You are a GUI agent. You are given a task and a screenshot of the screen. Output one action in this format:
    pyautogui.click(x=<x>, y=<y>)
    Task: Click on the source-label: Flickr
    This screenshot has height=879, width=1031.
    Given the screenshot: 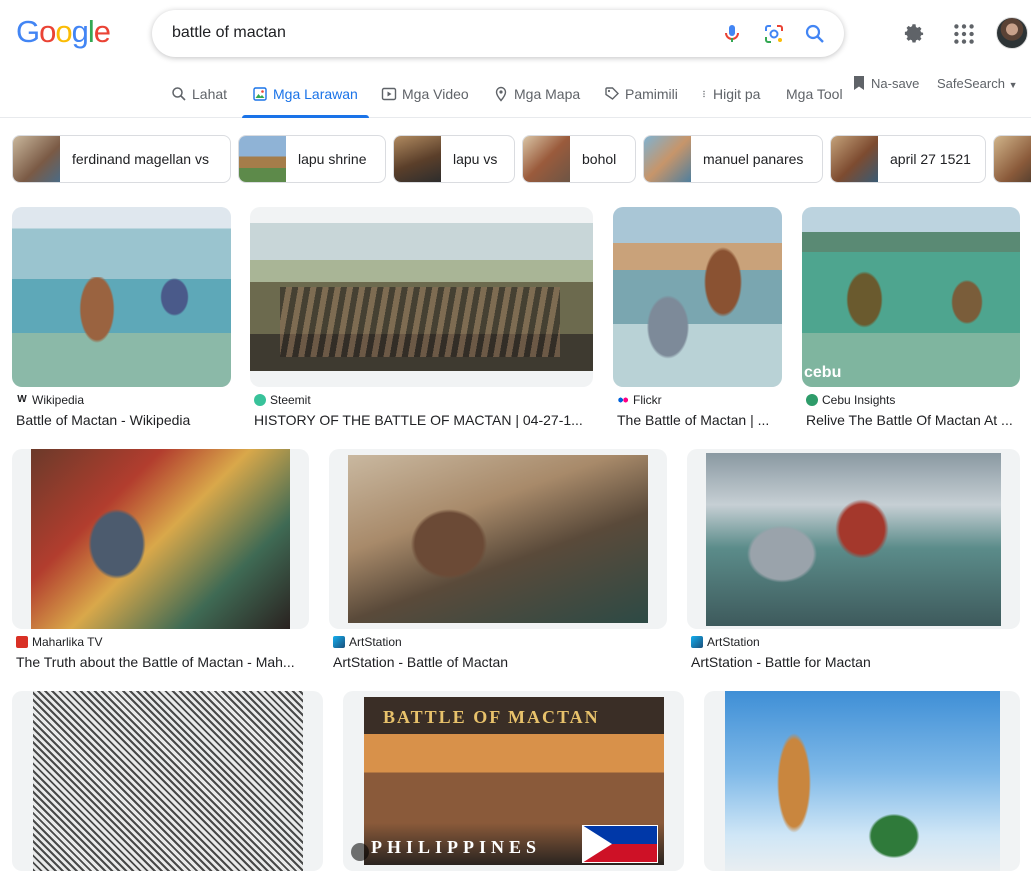 What is the action you would take?
    pyautogui.click(x=647, y=400)
    